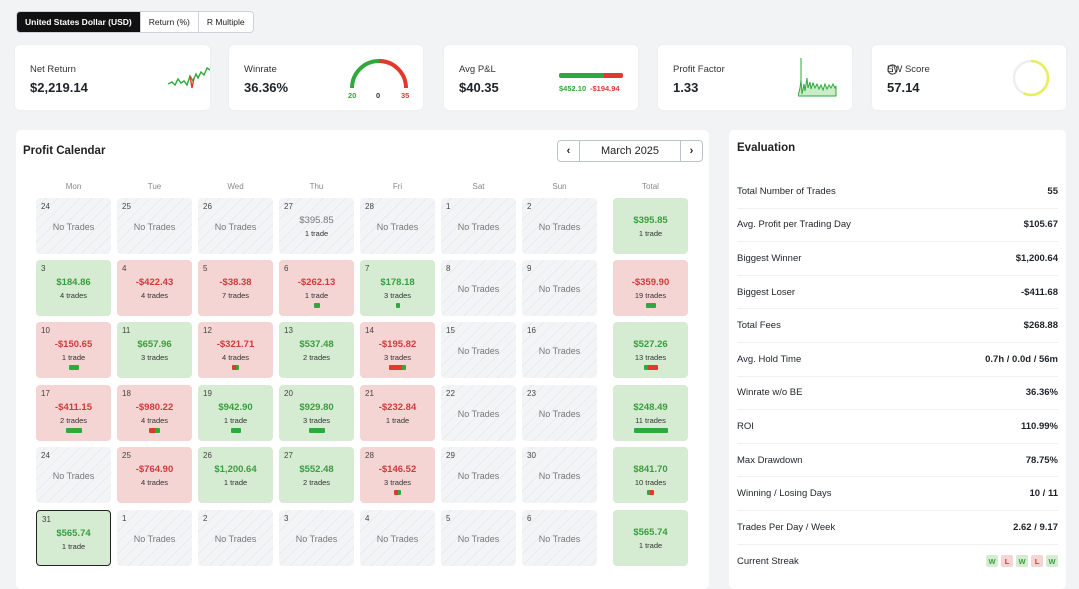 The height and width of the screenshot is (589, 1079). Describe the element at coordinates (1039, 426) in the screenshot. I see `evaluation-value: 110.99%` at that location.